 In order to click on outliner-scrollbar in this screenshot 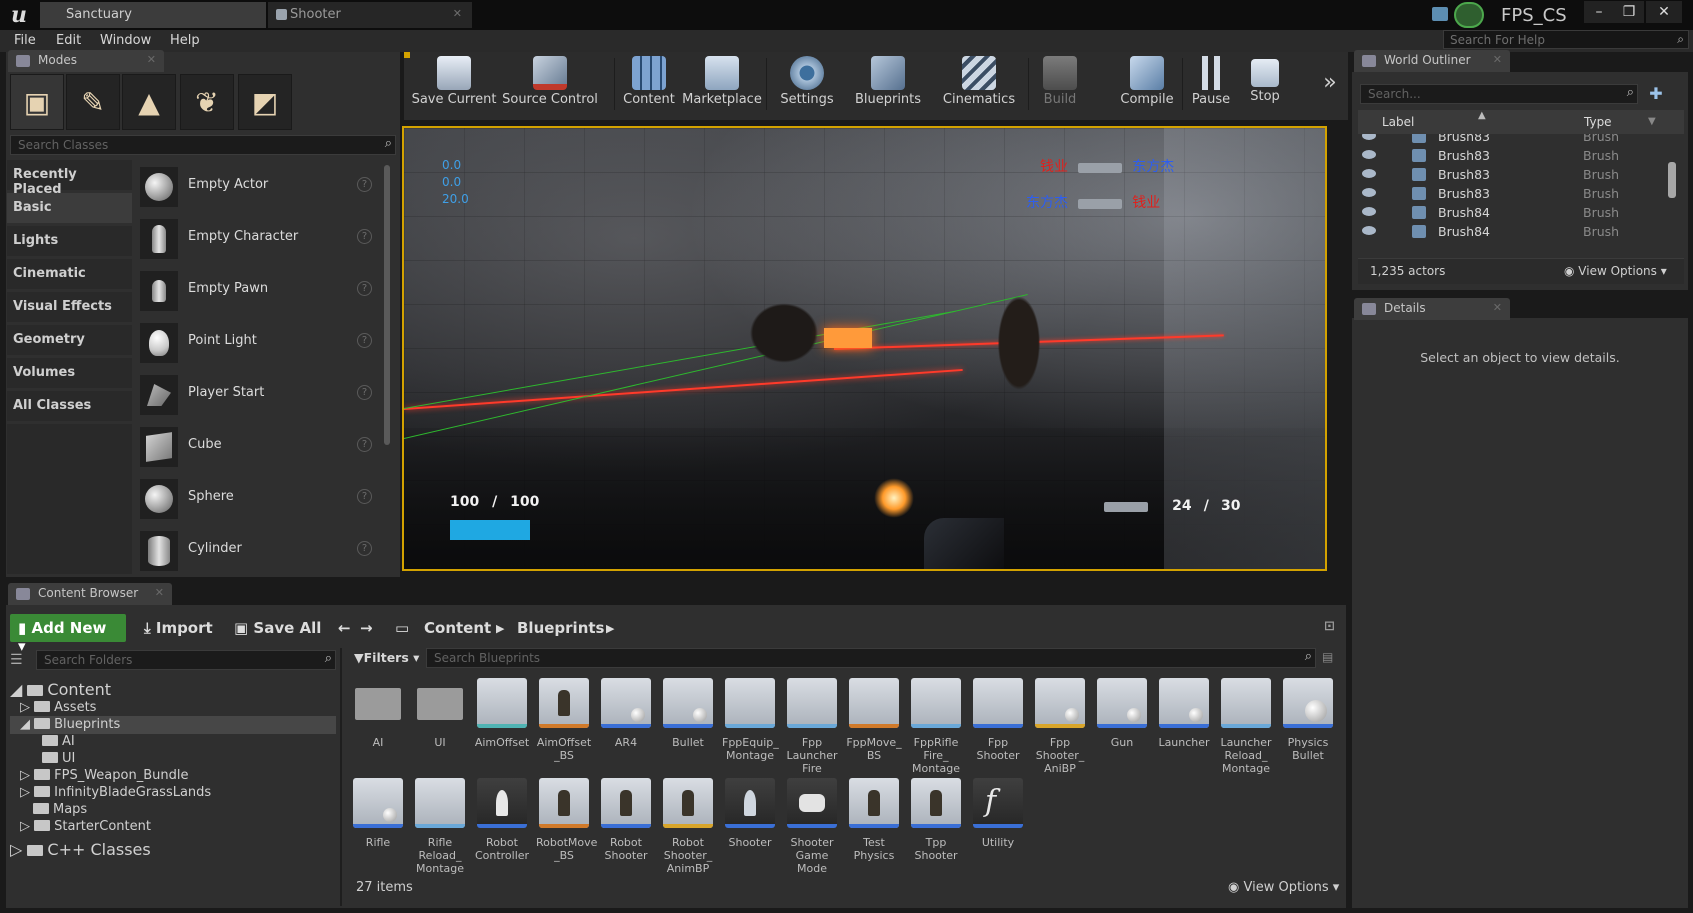, I will do `click(1672, 180)`.